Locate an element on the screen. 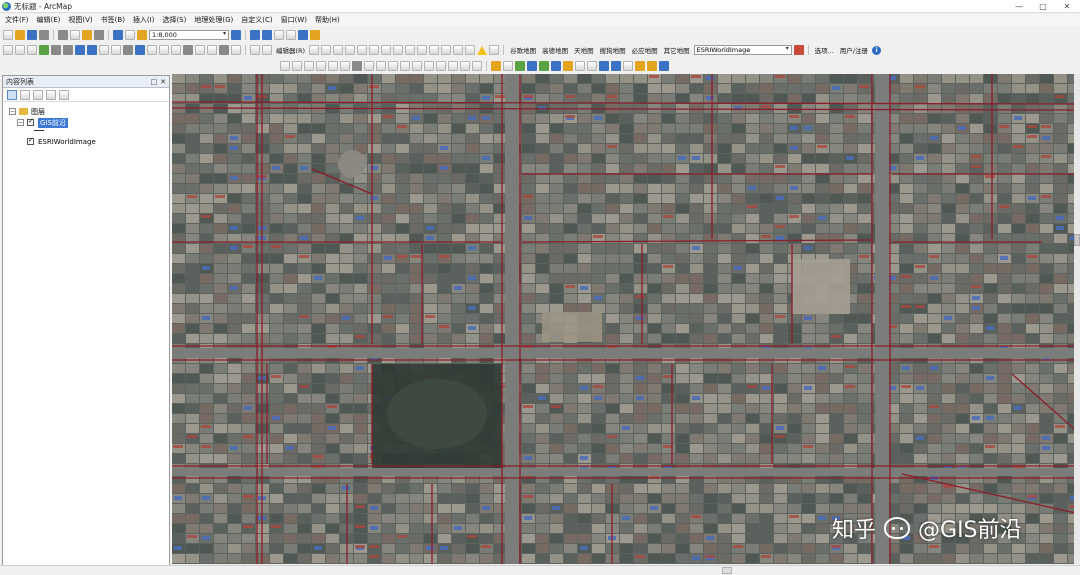  paint-brush-icon is located at coordinates (798, 50).